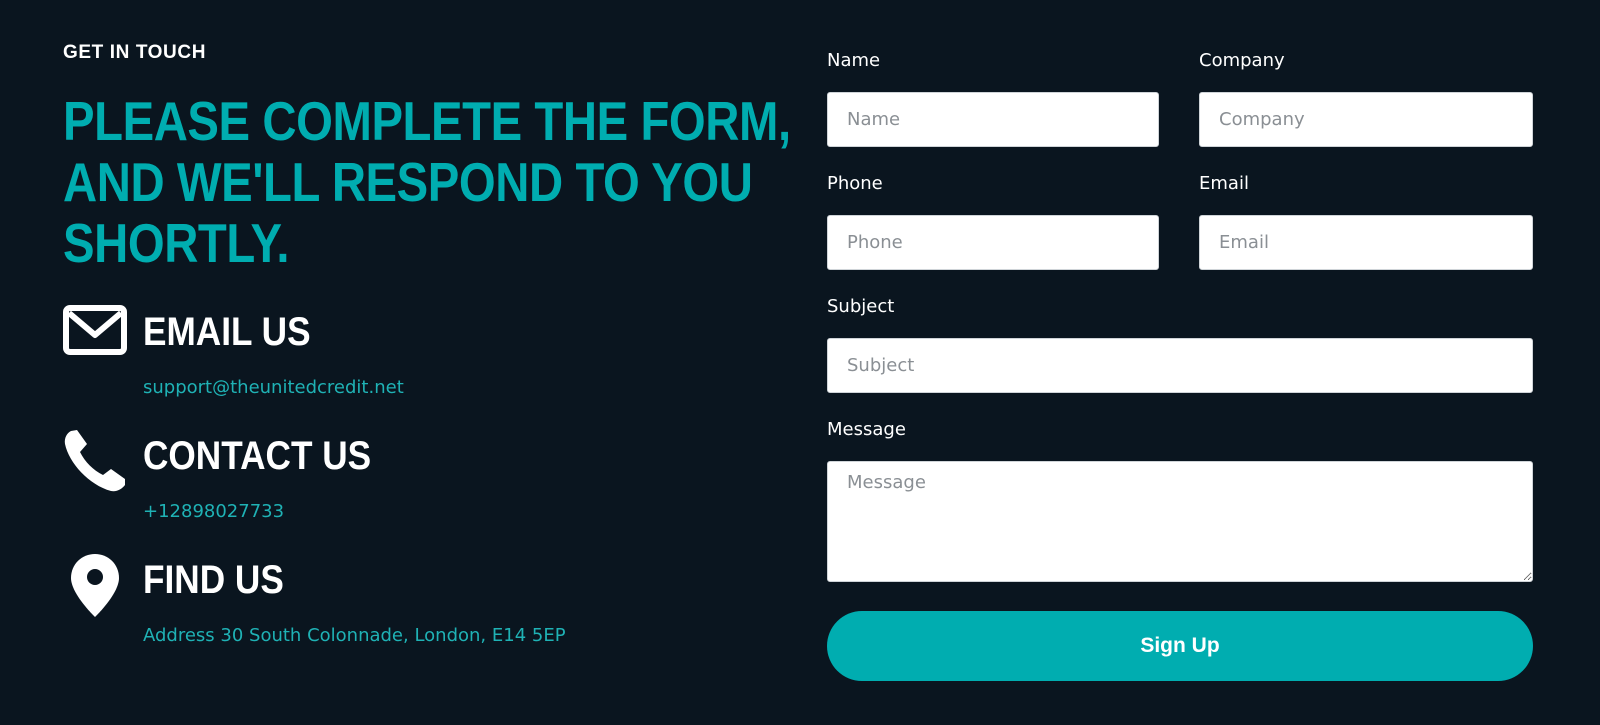 This screenshot has width=1600, height=725. What do you see at coordinates (257, 456) in the screenshot?
I see `phone-title: CONTACT US` at bounding box center [257, 456].